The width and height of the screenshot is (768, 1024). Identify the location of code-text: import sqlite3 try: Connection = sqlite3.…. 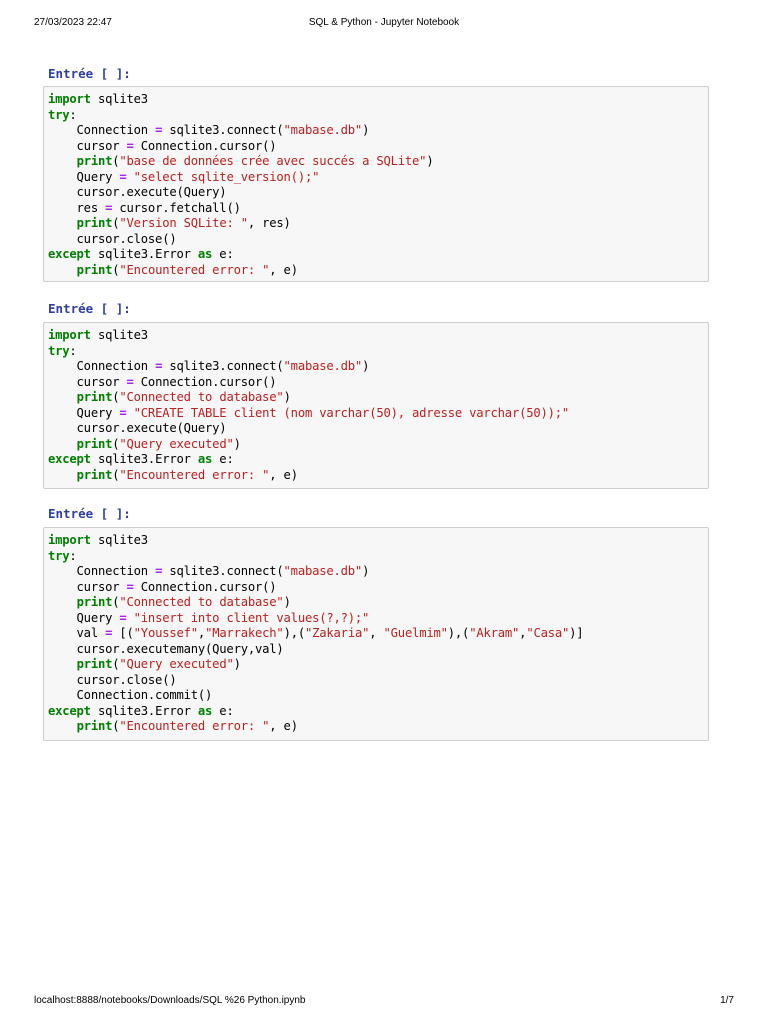
(378, 405).